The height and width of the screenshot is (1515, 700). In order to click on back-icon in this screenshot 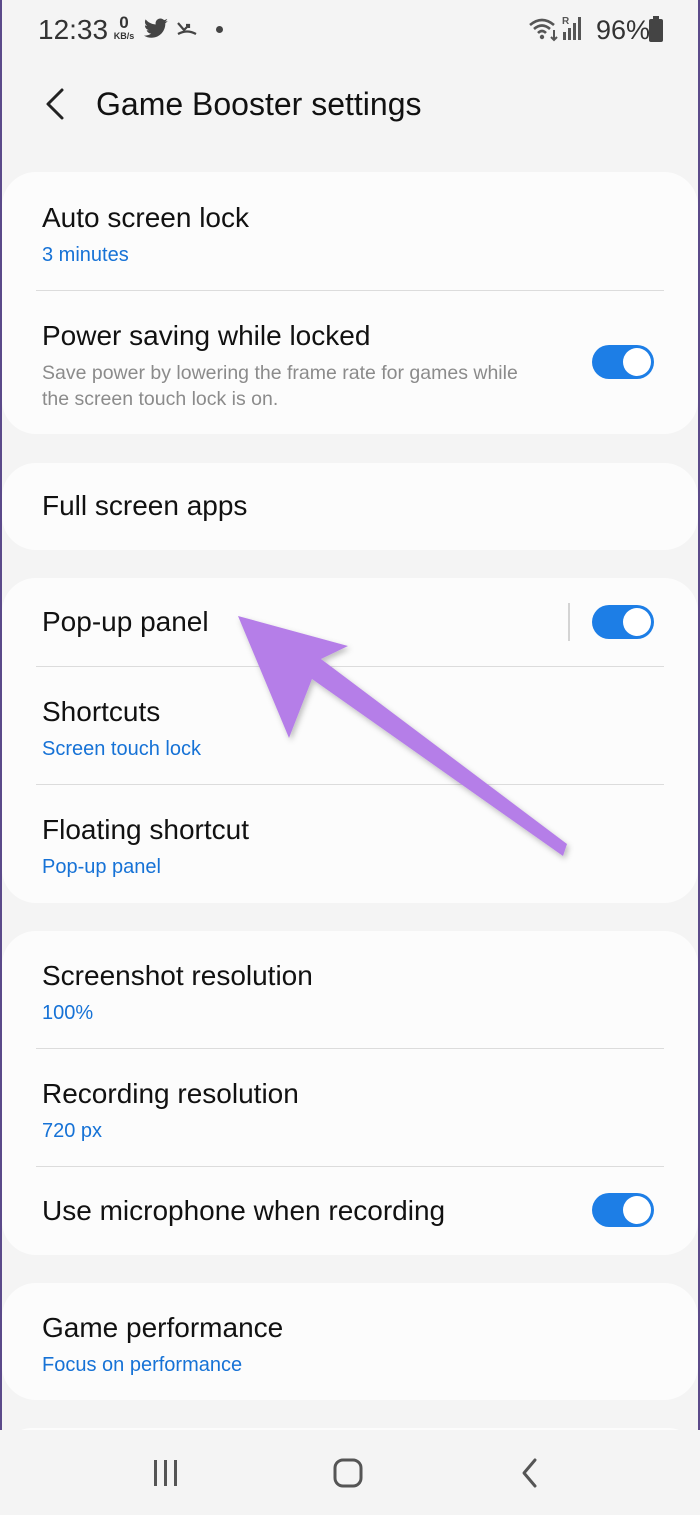, I will do `click(530, 1474)`.